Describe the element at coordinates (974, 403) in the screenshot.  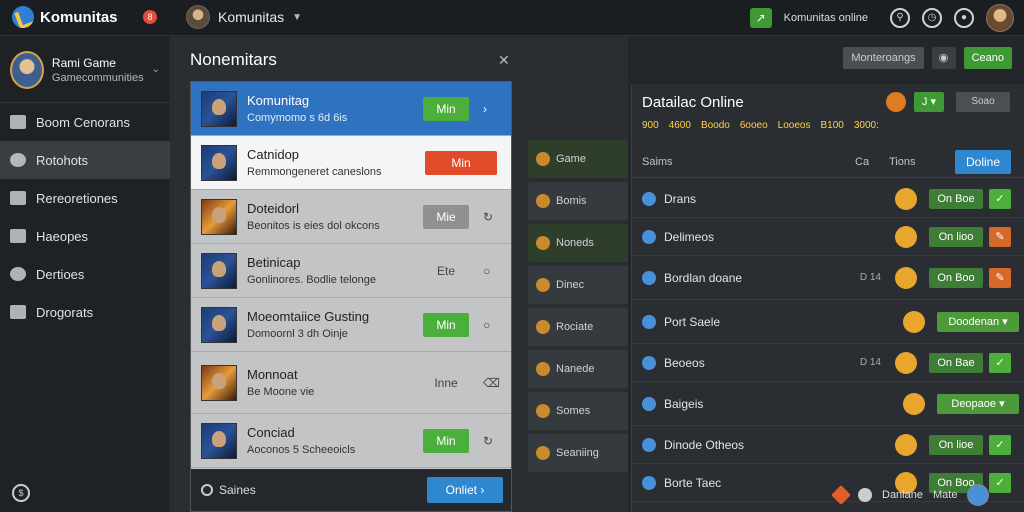
I see `status-dropdown-label: Deopaoe` at that location.